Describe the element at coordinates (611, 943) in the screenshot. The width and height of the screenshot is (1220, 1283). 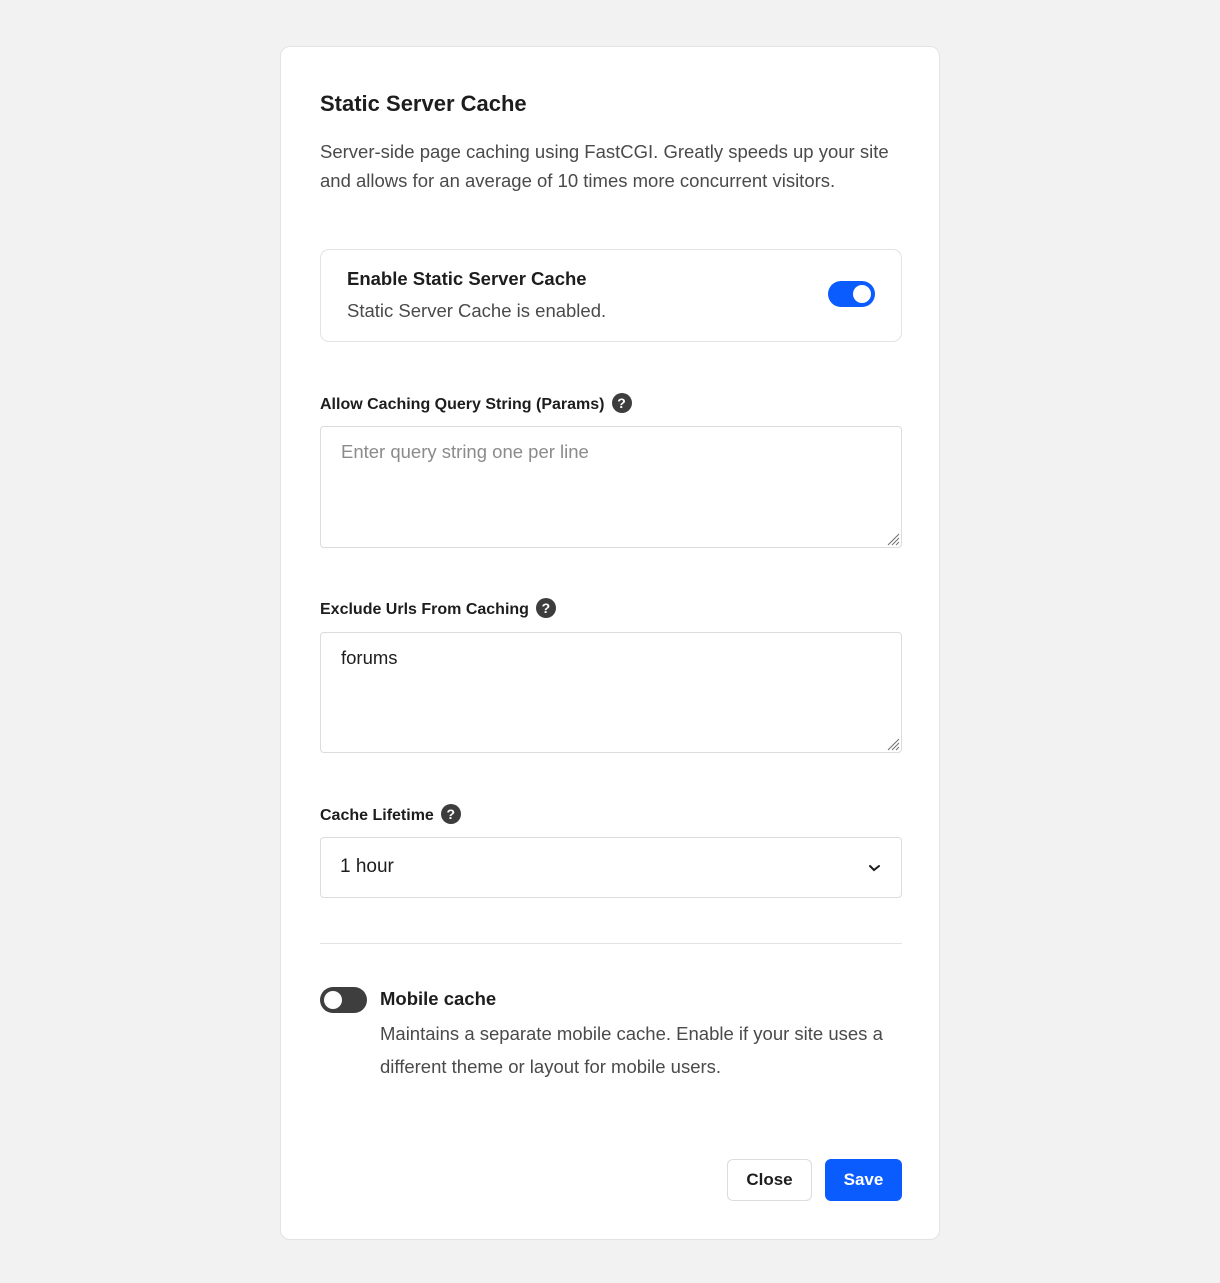
I see `section-divider` at that location.